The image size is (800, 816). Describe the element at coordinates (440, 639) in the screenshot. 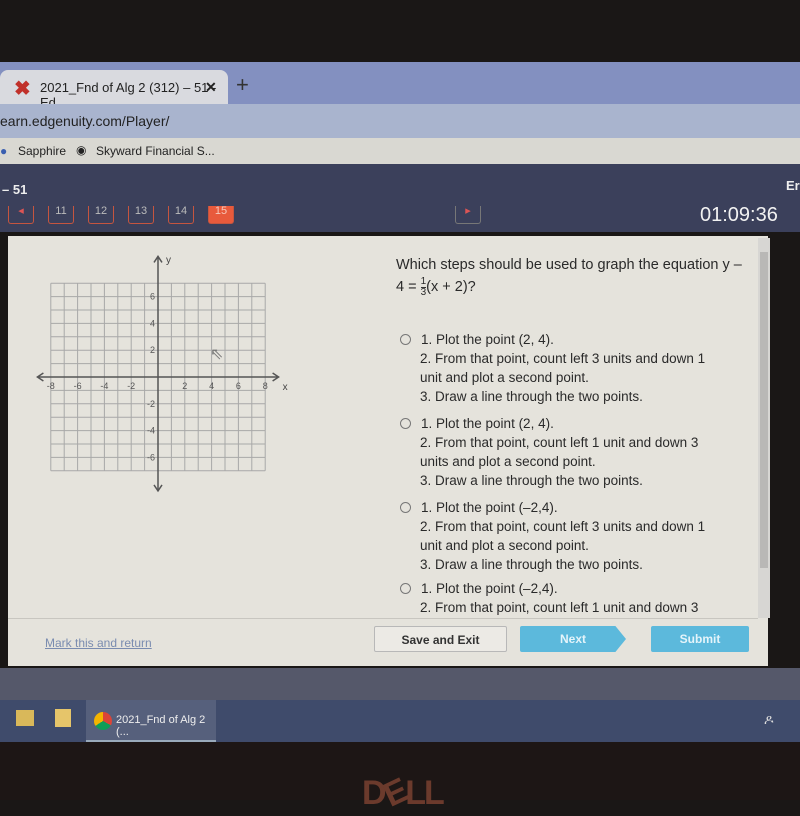

I see `save-and-exit-button: Save and Exit` at that location.